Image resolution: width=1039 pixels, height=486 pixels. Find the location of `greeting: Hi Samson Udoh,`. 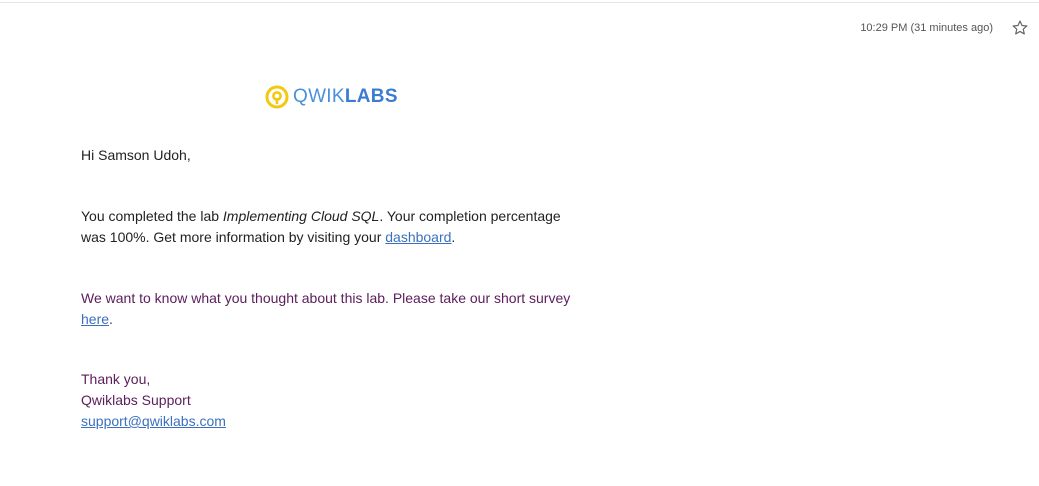

greeting: Hi Samson Udoh, is located at coordinates (136, 155).